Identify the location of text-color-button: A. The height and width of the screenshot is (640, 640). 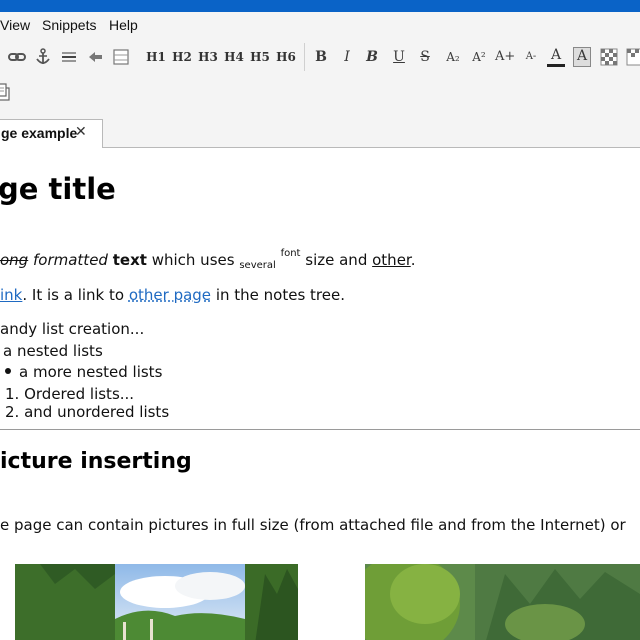
(556, 57).